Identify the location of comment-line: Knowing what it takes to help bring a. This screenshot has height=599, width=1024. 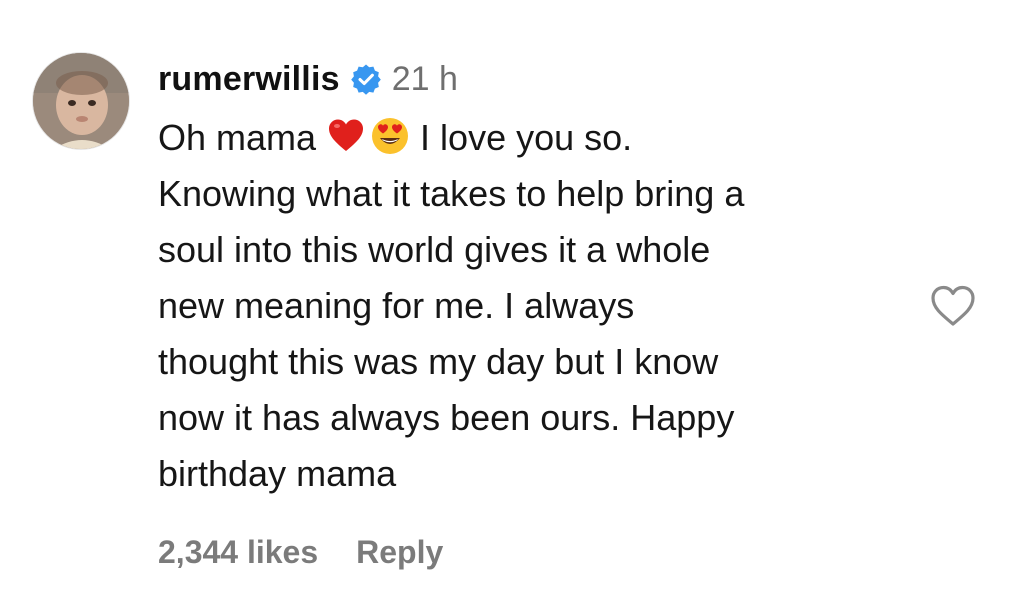
(451, 193).